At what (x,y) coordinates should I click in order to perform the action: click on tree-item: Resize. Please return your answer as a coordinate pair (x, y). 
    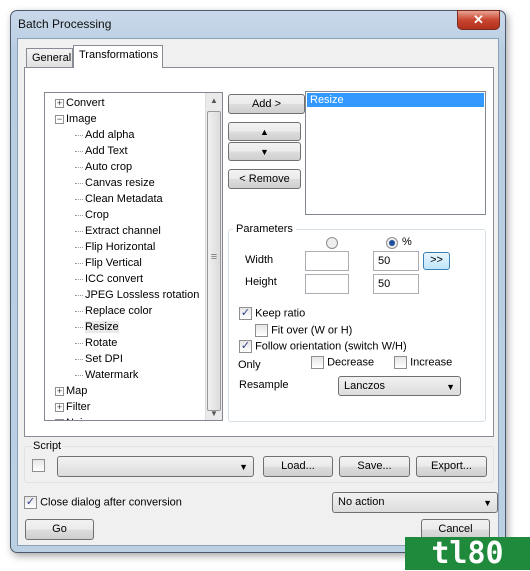
    Looking at the image, I should click on (97, 327).